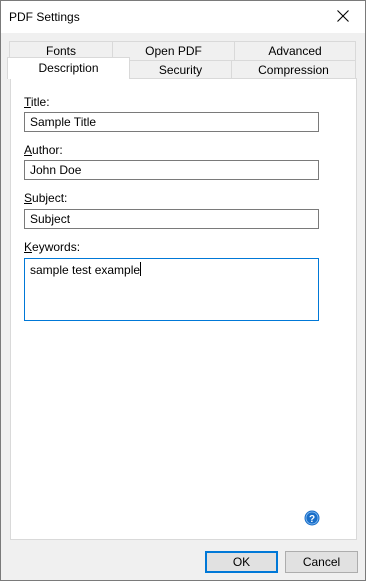 This screenshot has height=581, width=366. I want to click on ok-button-label: OK, so click(241, 562).